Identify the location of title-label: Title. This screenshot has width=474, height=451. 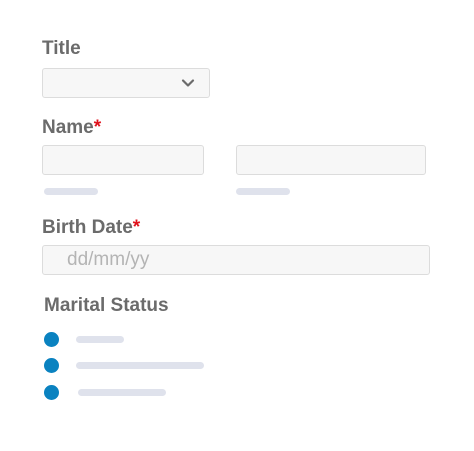
(61, 49).